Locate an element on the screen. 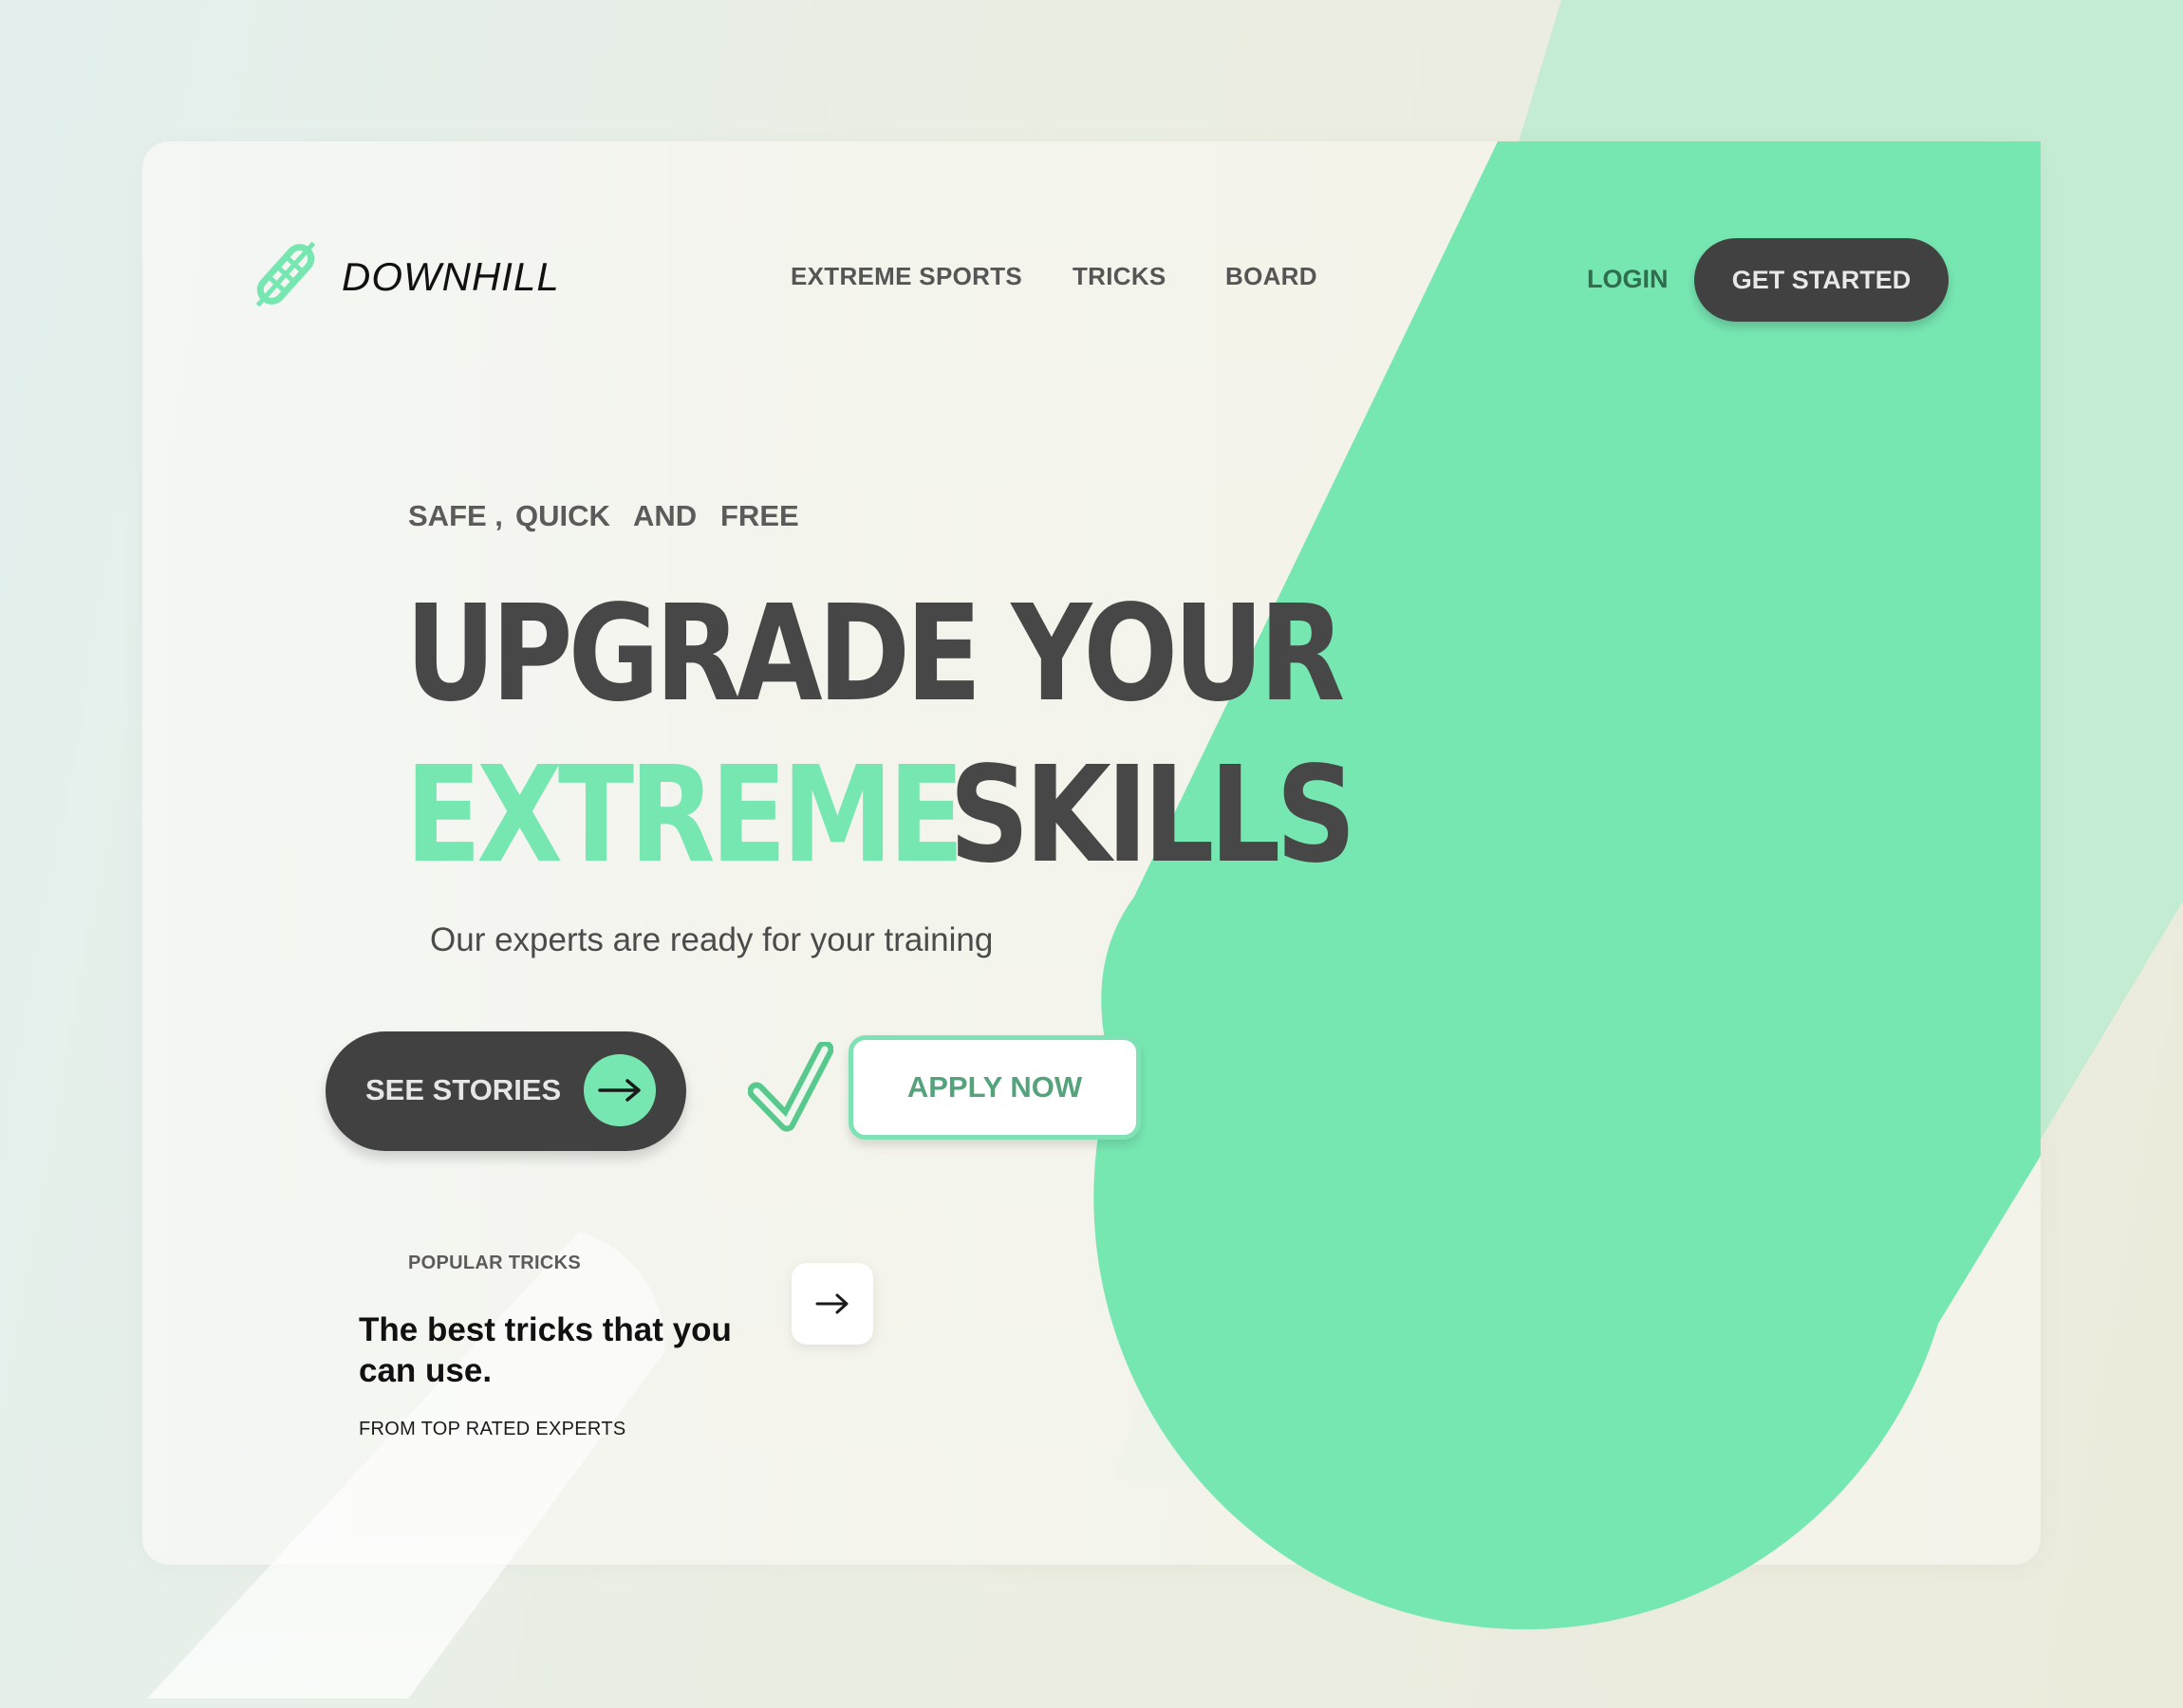 Image resolution: width=2183 pixels, height=1708 pixels. logo is located at coordinates (286, 274).